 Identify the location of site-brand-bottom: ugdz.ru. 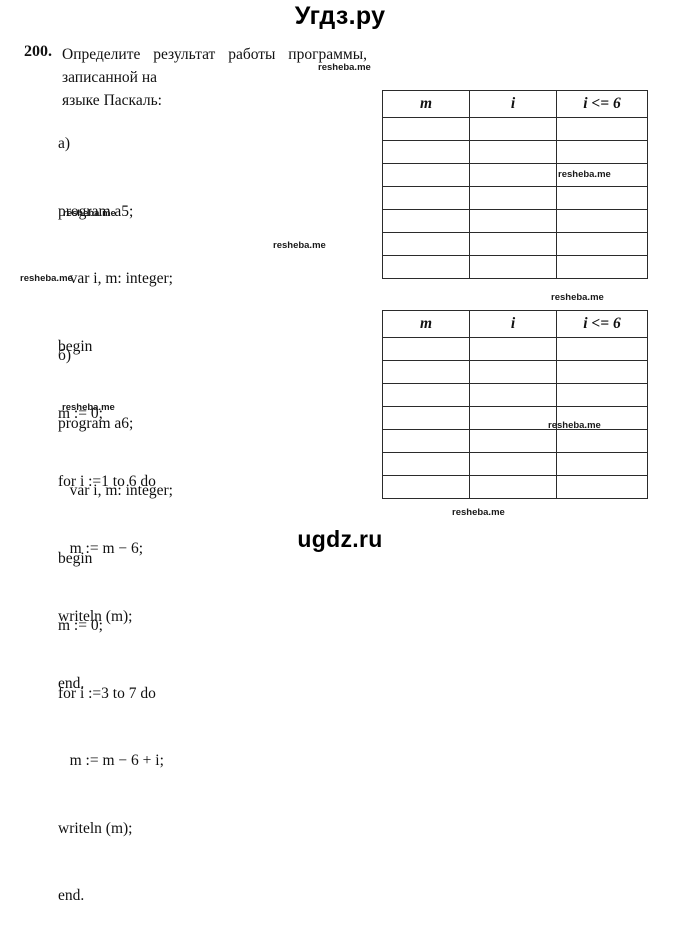
(340, 539).